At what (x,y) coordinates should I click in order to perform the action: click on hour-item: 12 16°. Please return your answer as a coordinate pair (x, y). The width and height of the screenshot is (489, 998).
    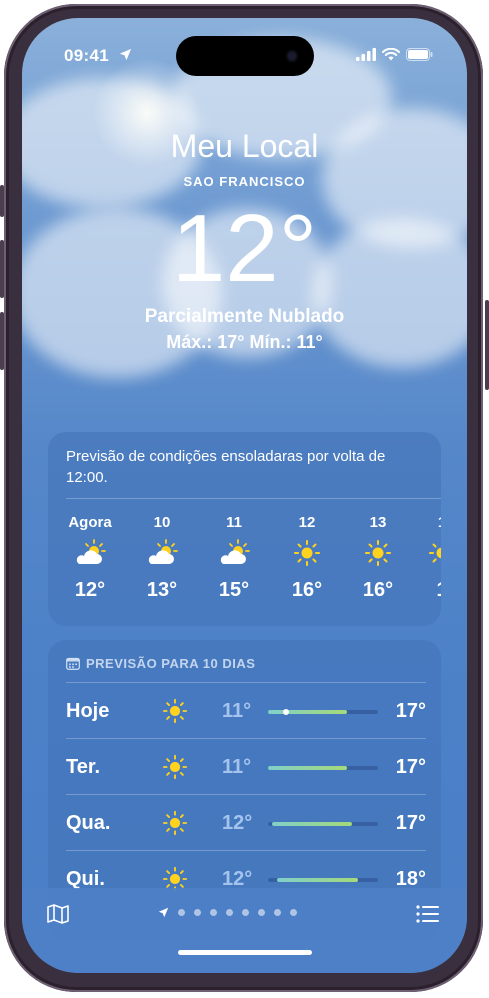
    Looking at the image, I should click on (307, 558).